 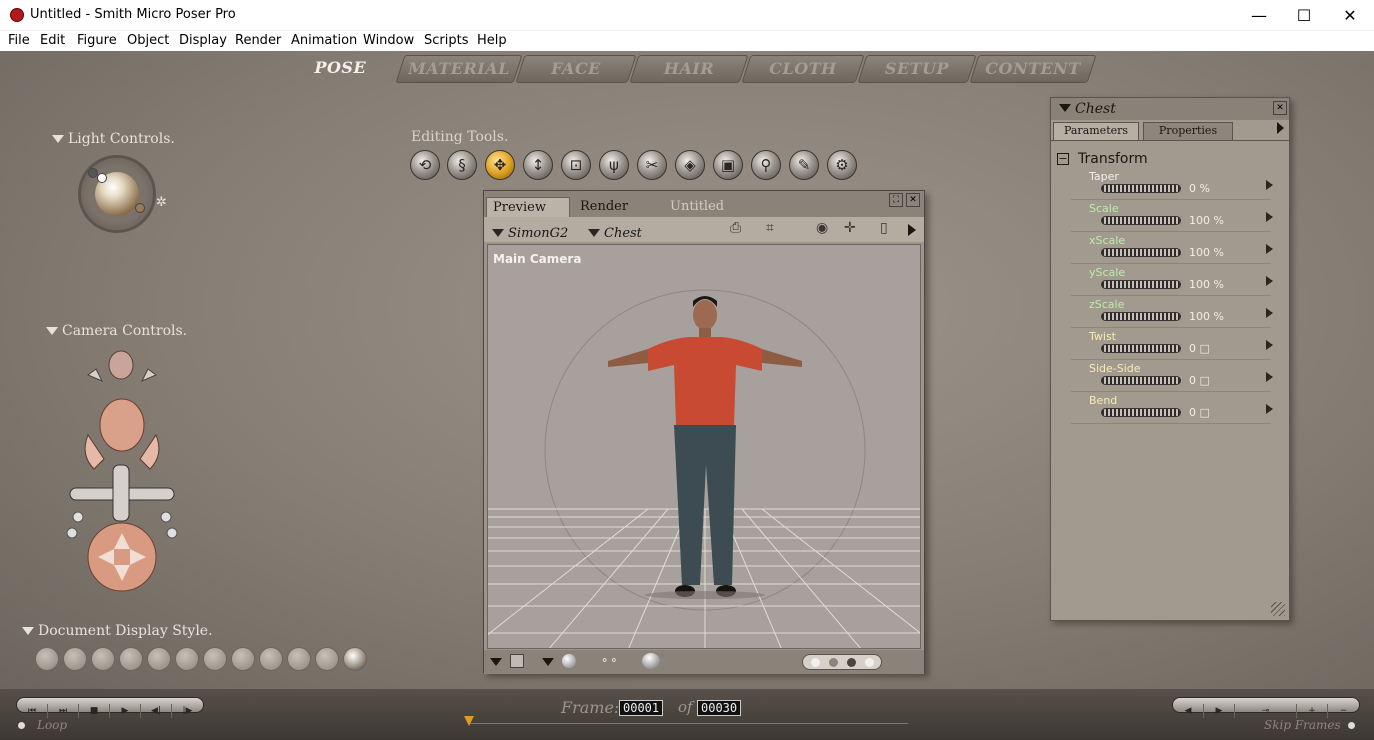 I want to click on grouping-icon: ▣, so click(x=728, y=165).